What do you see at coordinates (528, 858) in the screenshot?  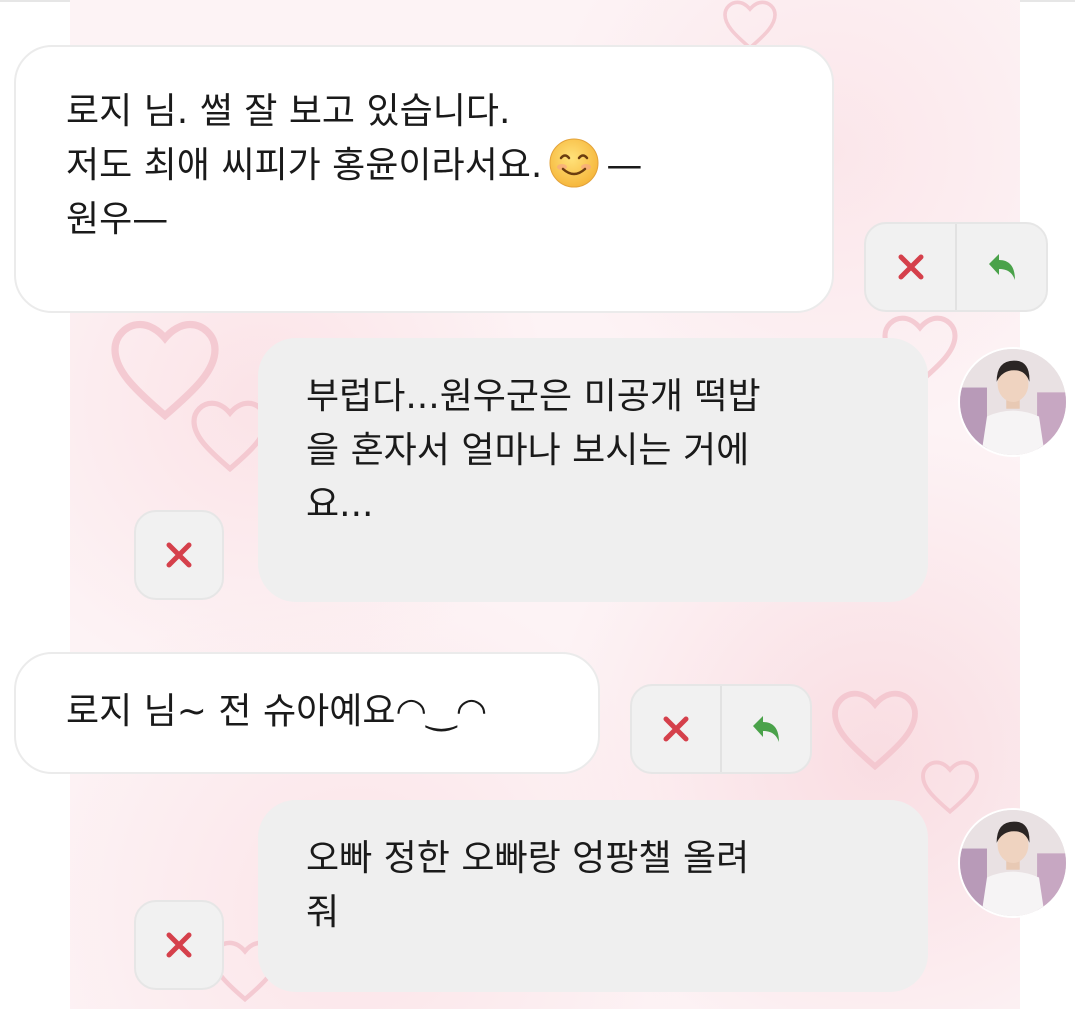 I see `message-text-line: 오빠 정한 오빠랑 엉팡챌 올려` at bounding box center [528, 858].